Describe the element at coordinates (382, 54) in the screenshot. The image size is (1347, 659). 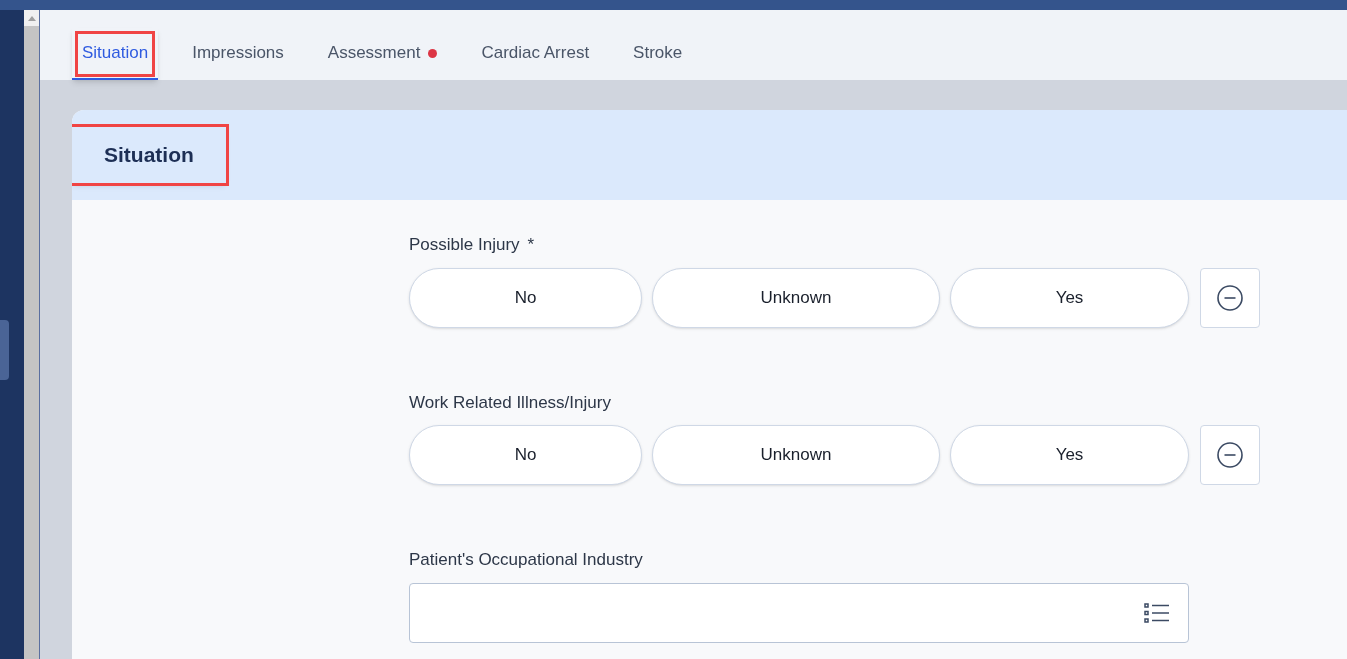
I see `tab: Assessment` at that location.